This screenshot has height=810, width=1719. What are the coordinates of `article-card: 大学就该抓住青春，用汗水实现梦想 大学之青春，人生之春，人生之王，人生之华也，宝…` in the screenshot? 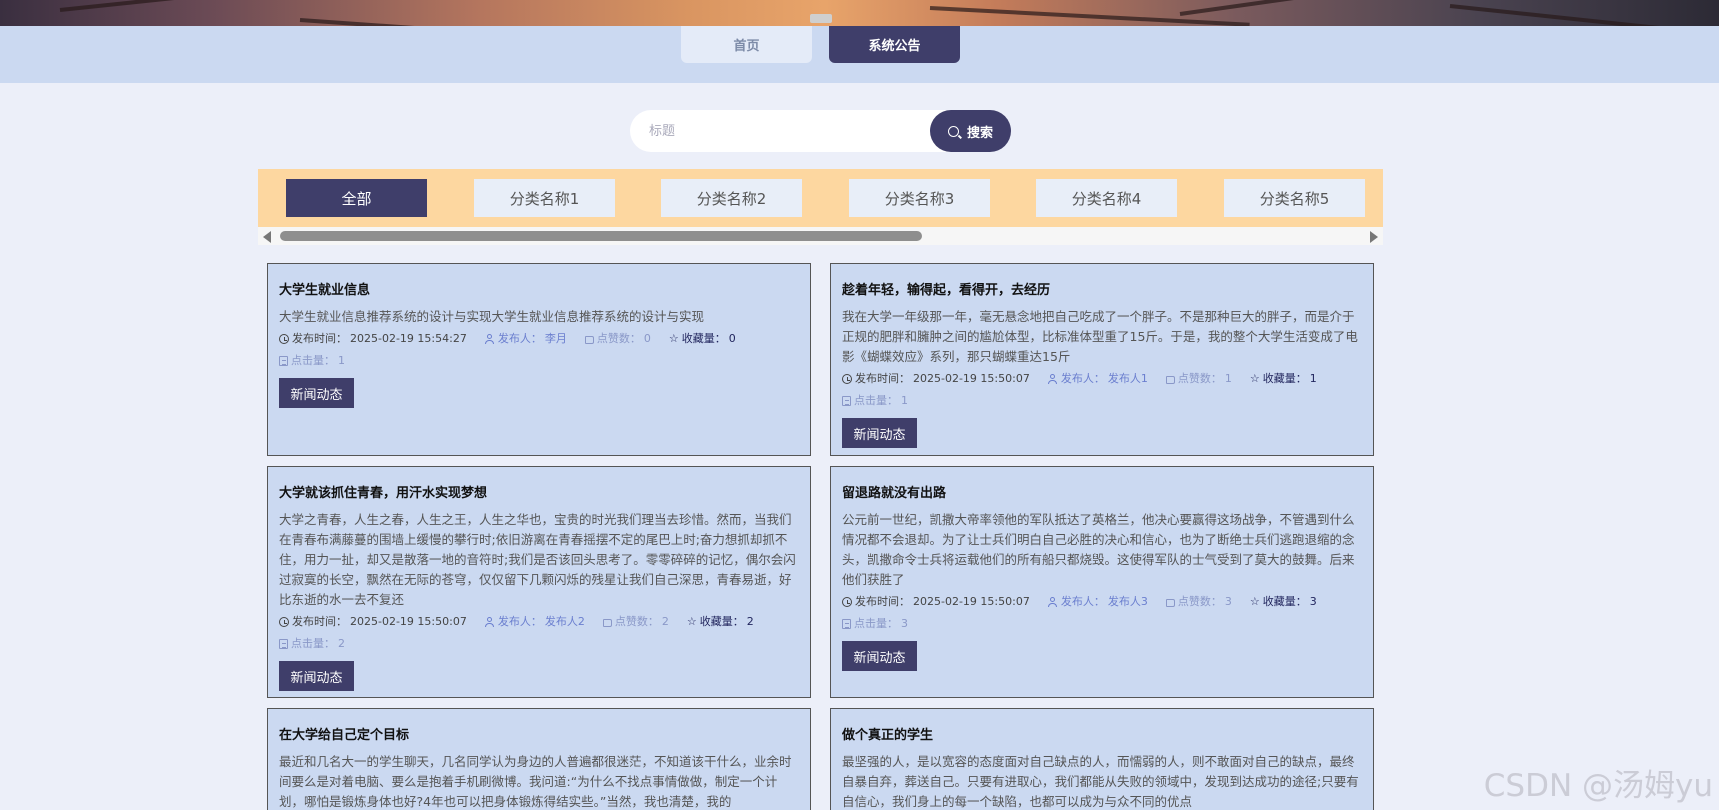 It's located at (539, 582).